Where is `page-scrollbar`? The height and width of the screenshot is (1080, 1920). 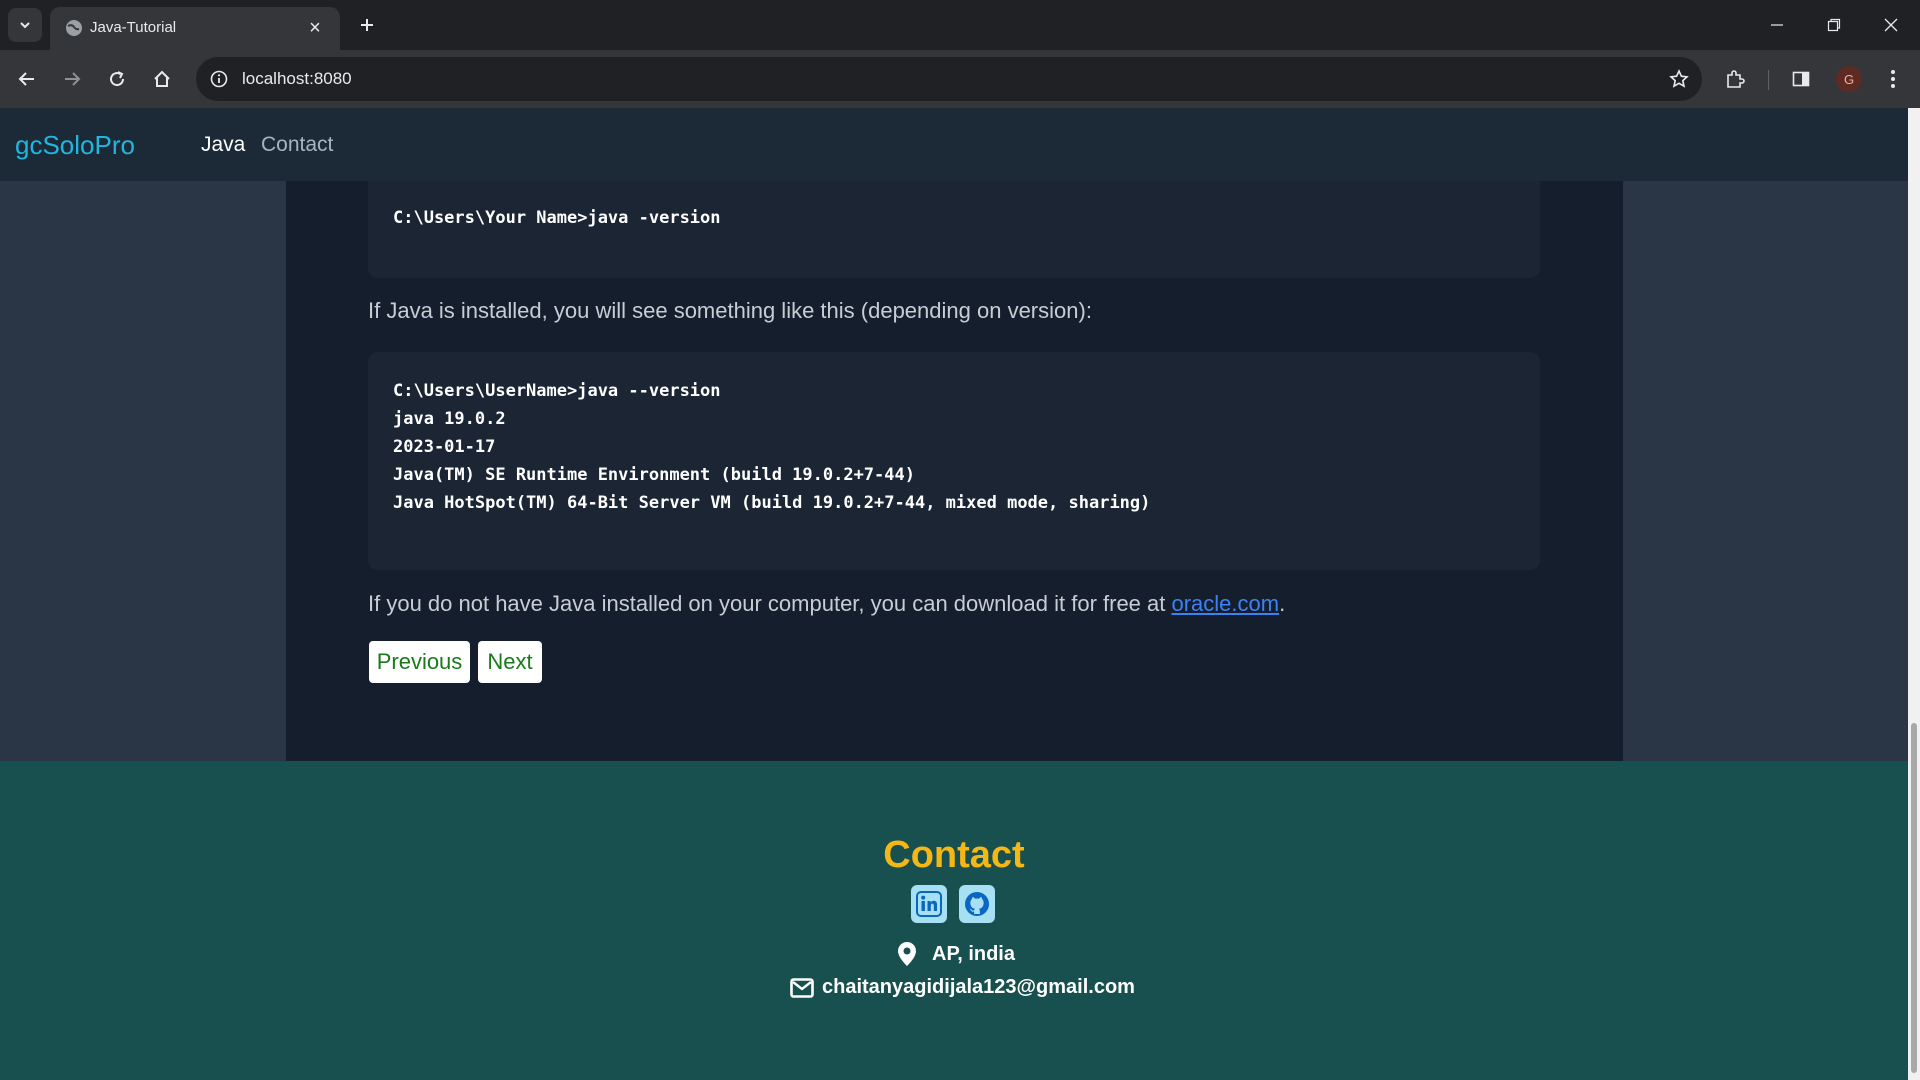 page-scrollbar is located at coordinates (1914, 594).